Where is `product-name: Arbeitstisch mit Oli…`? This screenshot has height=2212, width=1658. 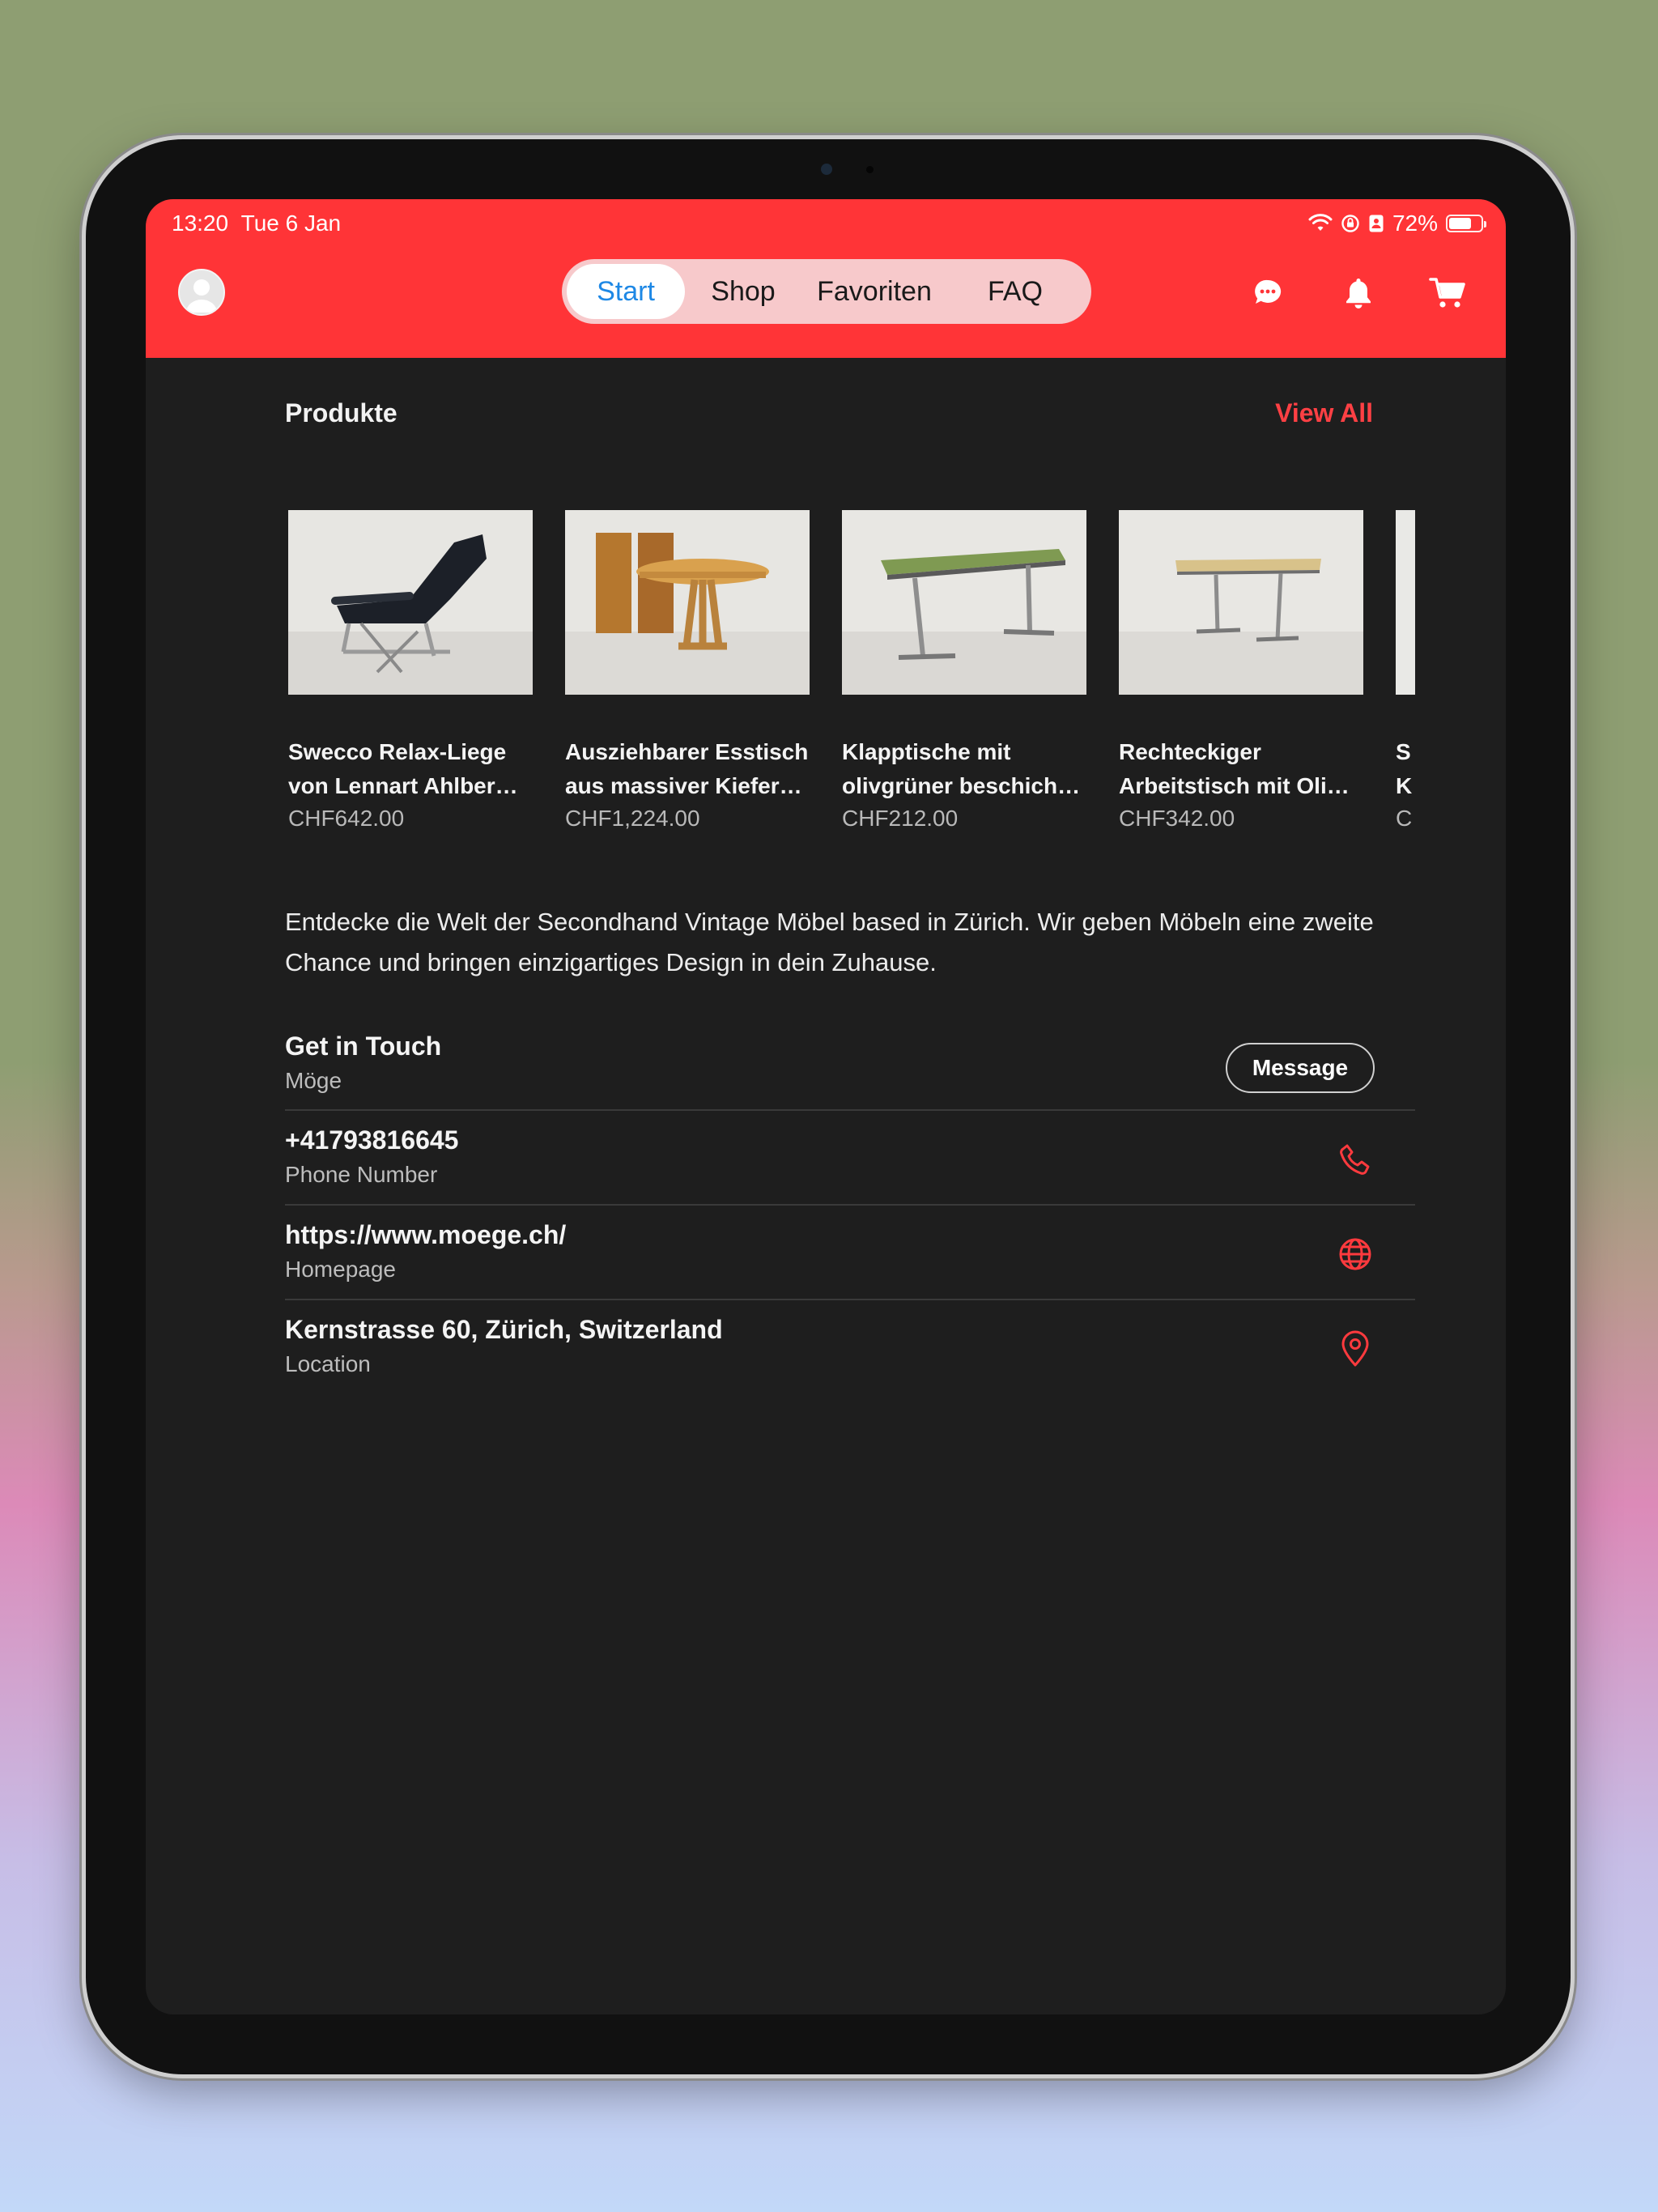 product-name: Arbeitstisch mit Oli… is located at coordinates (1234, 786).